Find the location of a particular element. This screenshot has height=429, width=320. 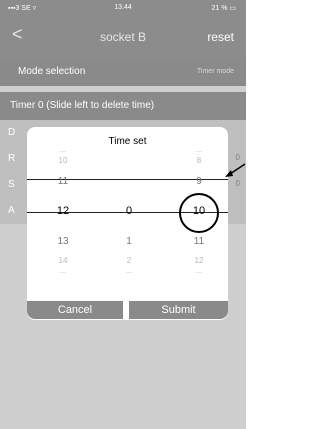

picker-item: 14 is located at coordinates (63, 260).